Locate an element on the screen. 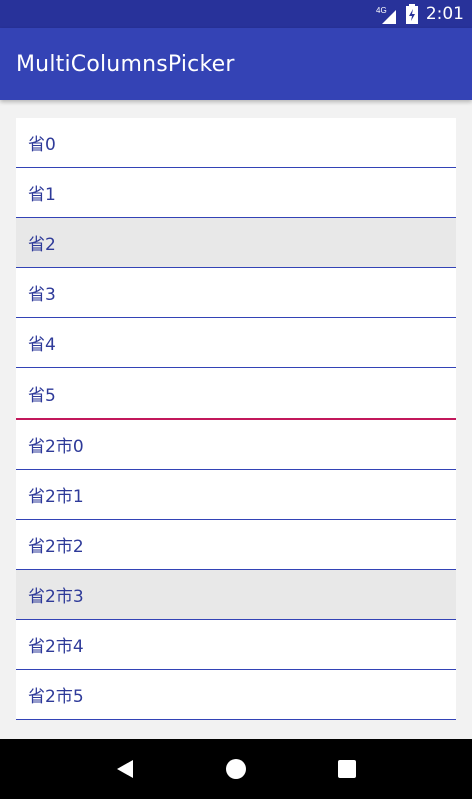  province-item: 省4 is located at coordinates (236, 343).